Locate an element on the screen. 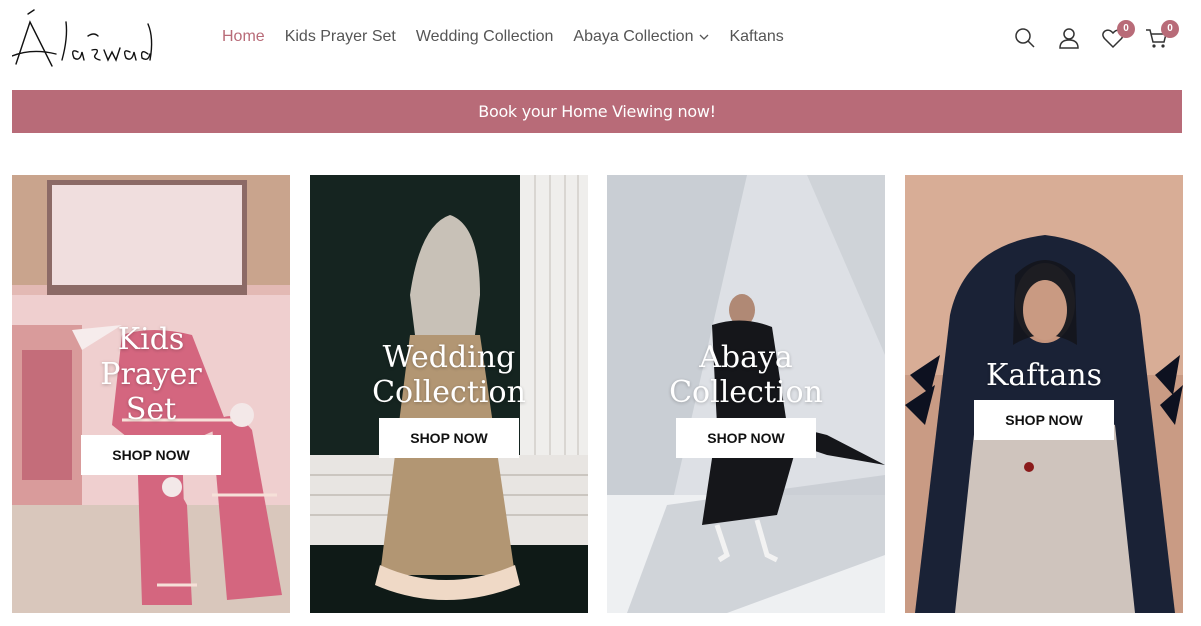  user-icon is located at coordinates (1069, 38).